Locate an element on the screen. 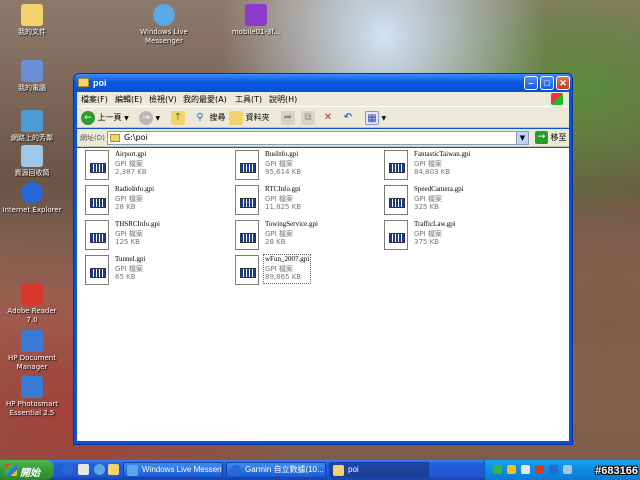 The height and width of the screenshot is (480, 640). delete-icon: ✕ is located at coordinates (328, 117).